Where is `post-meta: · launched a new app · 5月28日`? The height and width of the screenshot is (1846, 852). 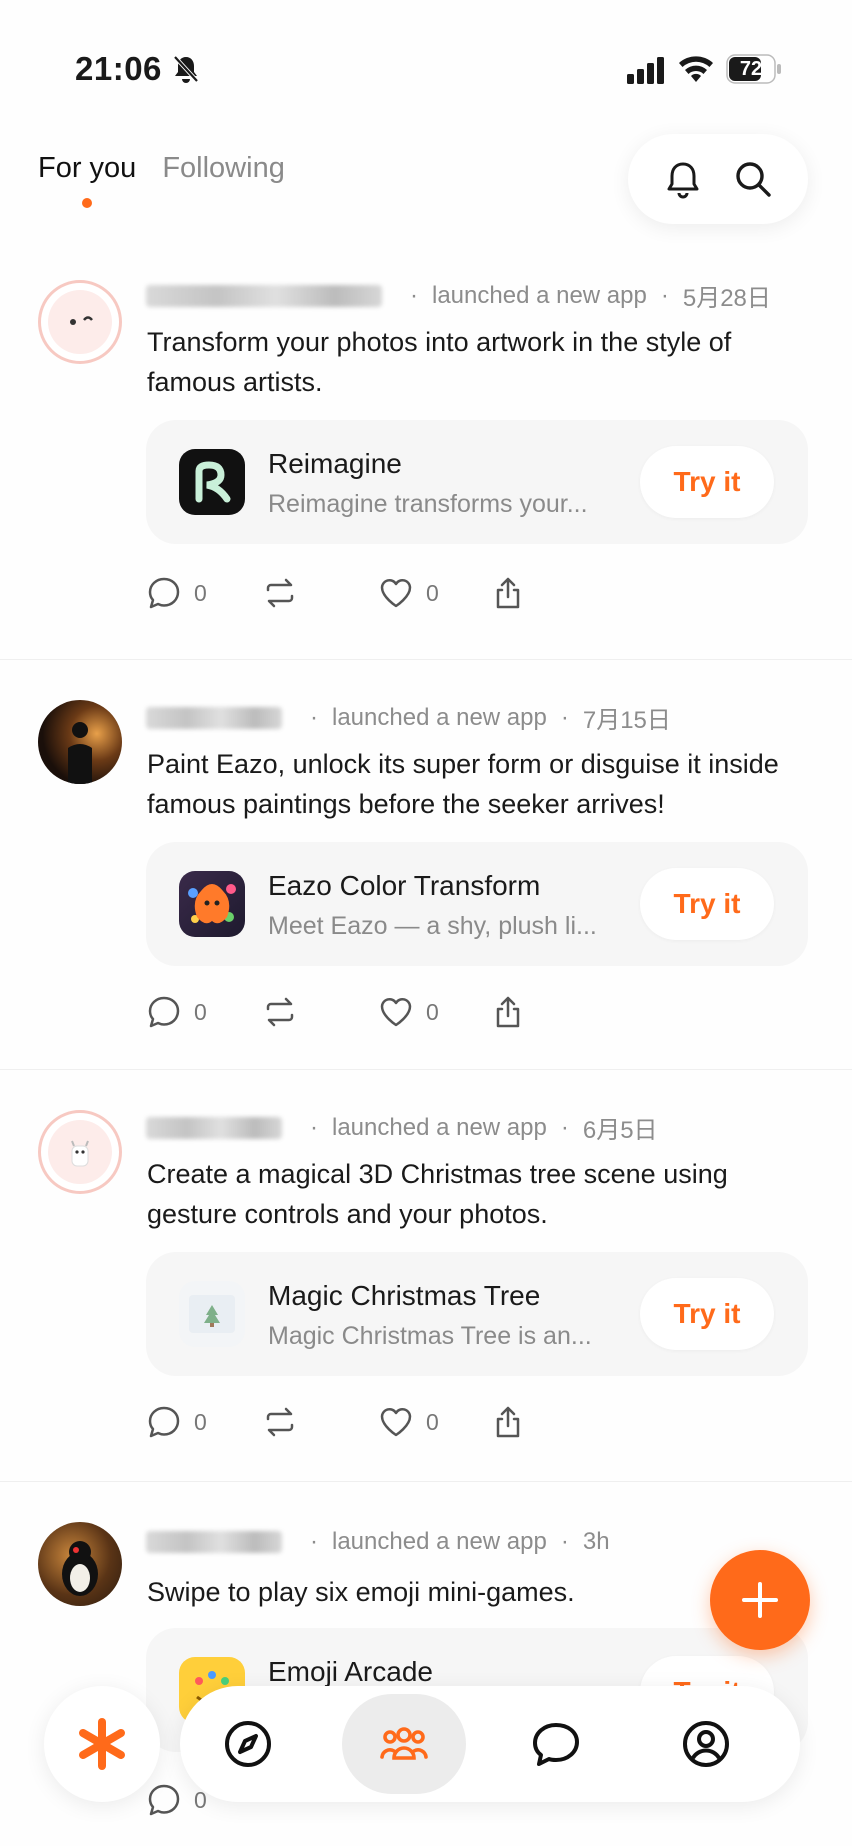
post-meta: · launched a new app · 5月28日 is located at coordinates (458, 295).